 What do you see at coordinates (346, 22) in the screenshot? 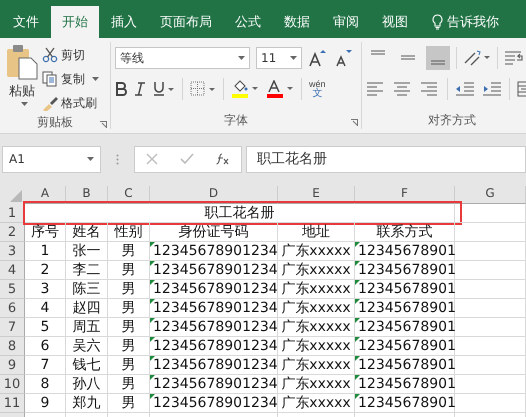
I see `ribbon-tab: 审阅` at bounding box center [346, 22].